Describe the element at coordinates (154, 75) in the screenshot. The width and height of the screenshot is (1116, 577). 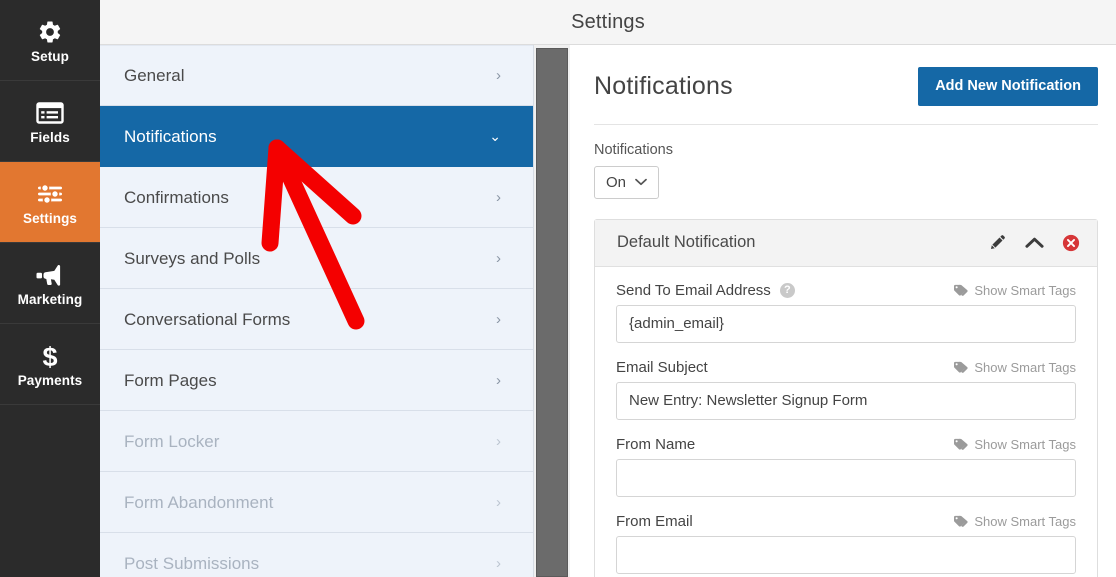
I see `menu-item-label: General` at that location.